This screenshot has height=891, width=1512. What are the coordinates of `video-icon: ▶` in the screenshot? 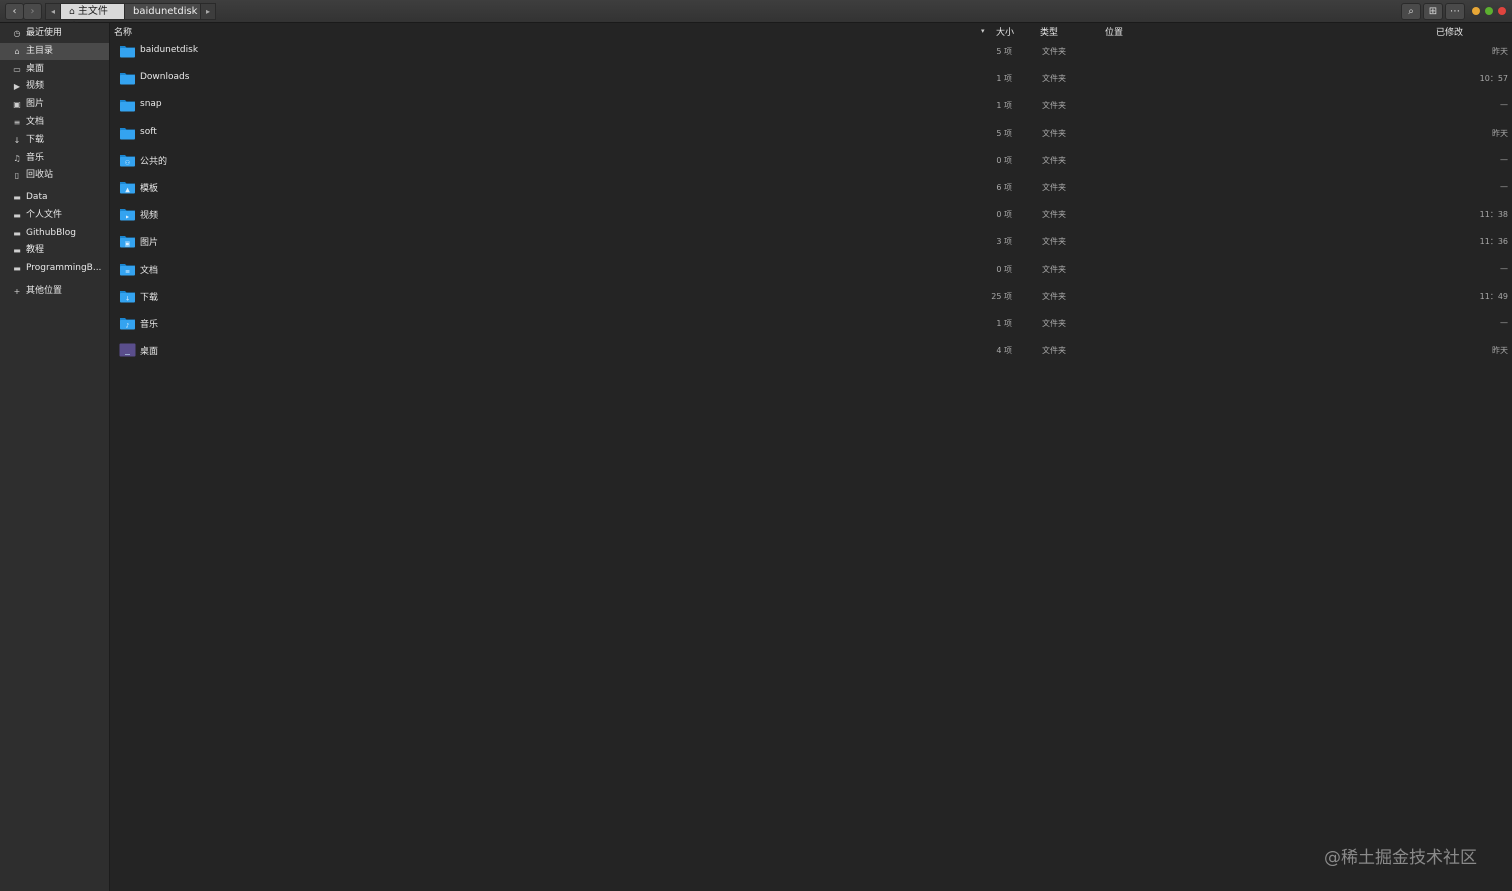 It's located at (17, 87).